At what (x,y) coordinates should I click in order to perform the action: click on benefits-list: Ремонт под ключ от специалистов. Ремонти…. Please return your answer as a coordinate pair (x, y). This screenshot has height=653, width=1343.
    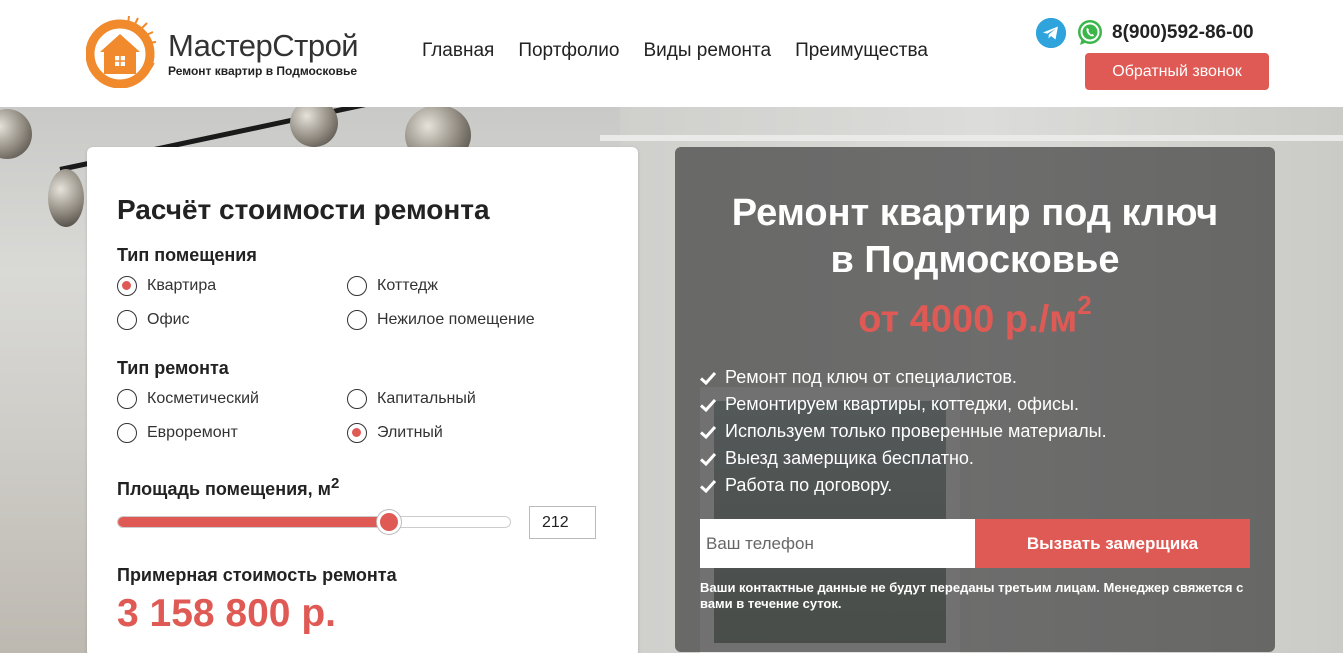
    Looking at the image, I should click on (903, 431).